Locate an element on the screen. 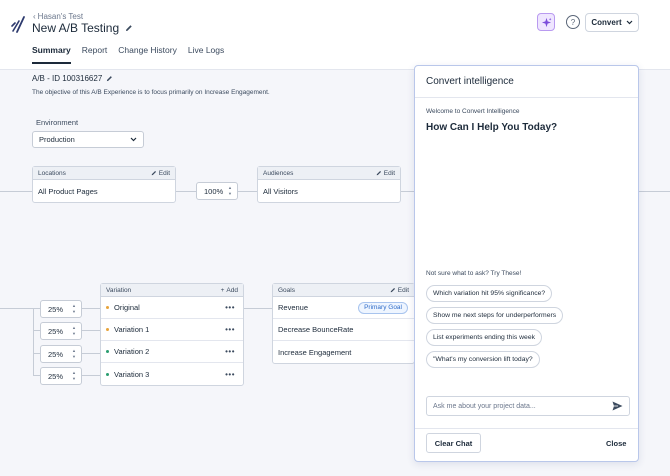  tab-change-history: Change History is located at coordinates (147, 54).